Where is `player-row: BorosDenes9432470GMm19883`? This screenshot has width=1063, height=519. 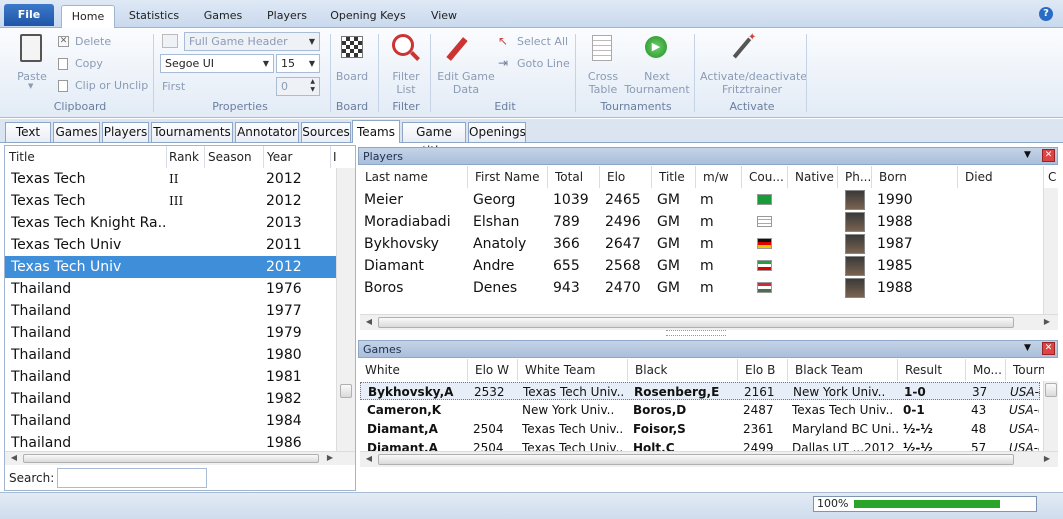 player-row: BorosDenes9432470GMm19883 is located at coordinates (709, 288).